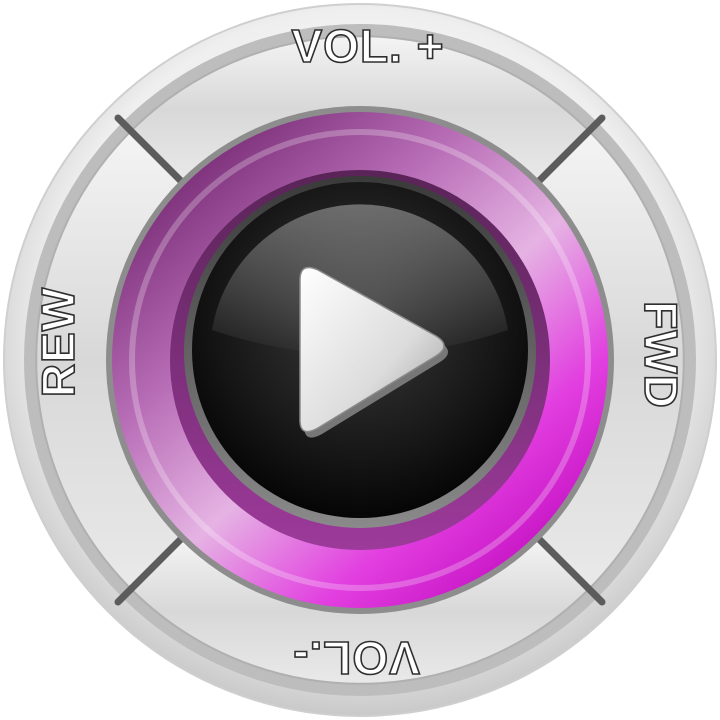 The width and height of the screenshot is (720, 720). Describe the element at coordinates (58, 342) in the screenshot. I see `rewind-label: REW` at that location.